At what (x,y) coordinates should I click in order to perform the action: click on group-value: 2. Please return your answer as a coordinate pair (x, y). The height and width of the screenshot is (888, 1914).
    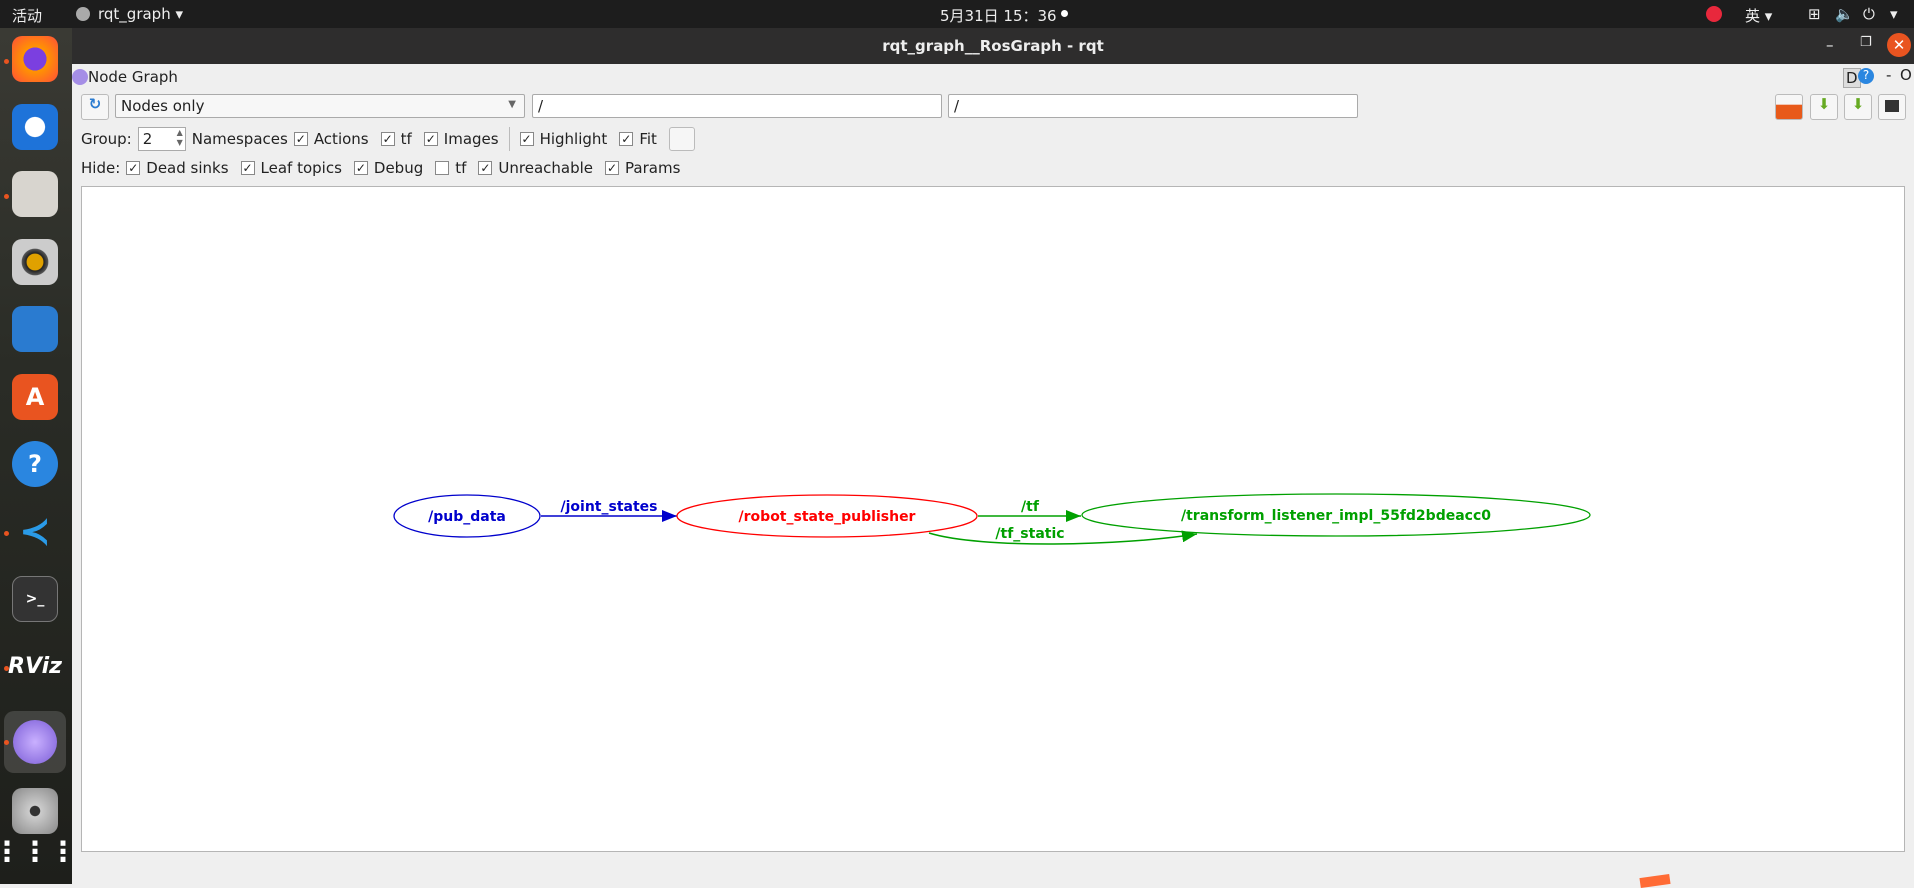
    Looking at the image, I should click on (147, 139).